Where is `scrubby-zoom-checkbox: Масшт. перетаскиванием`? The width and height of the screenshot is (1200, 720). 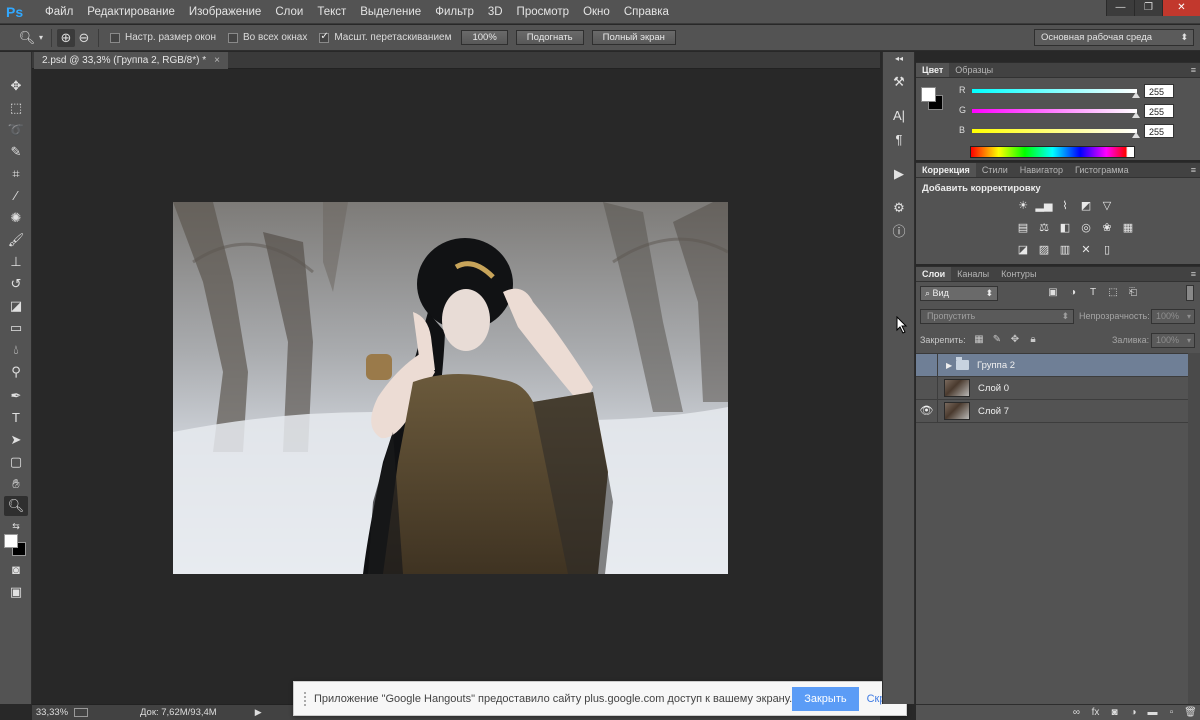 scrubby-zoom-checkbox: Масшт. перетаскиванием is located at coordinates (385, 37).